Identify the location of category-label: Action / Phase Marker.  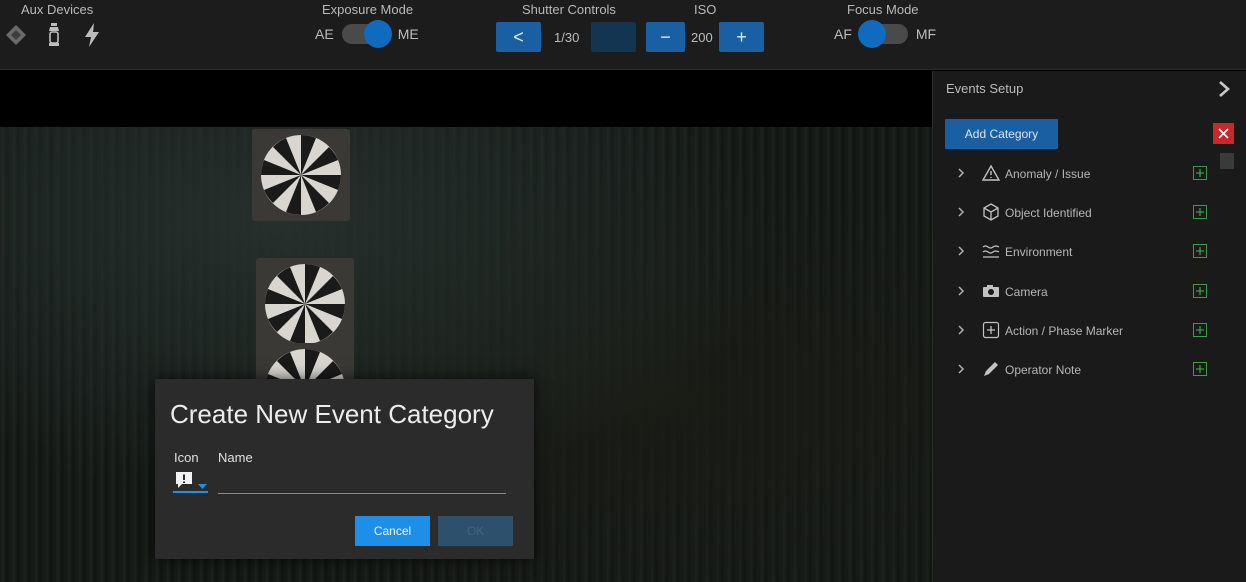
(1064, 331).